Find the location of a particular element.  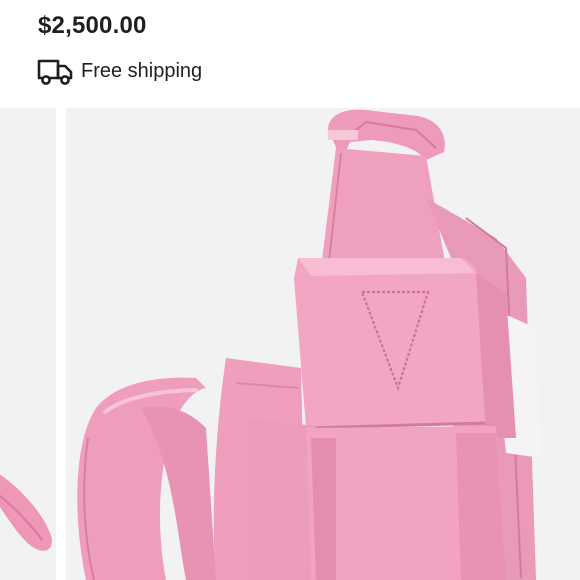

truck-icon is located at coordinates (55, 71).